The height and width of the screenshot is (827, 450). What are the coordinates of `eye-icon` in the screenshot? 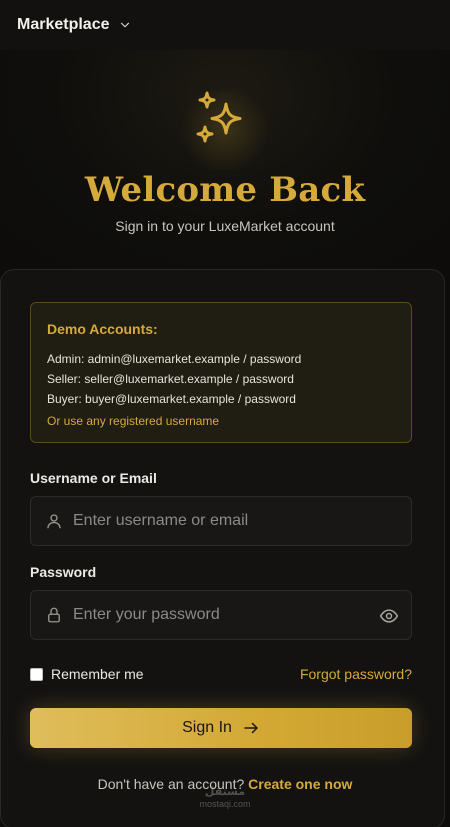 It's located at (389, 616).